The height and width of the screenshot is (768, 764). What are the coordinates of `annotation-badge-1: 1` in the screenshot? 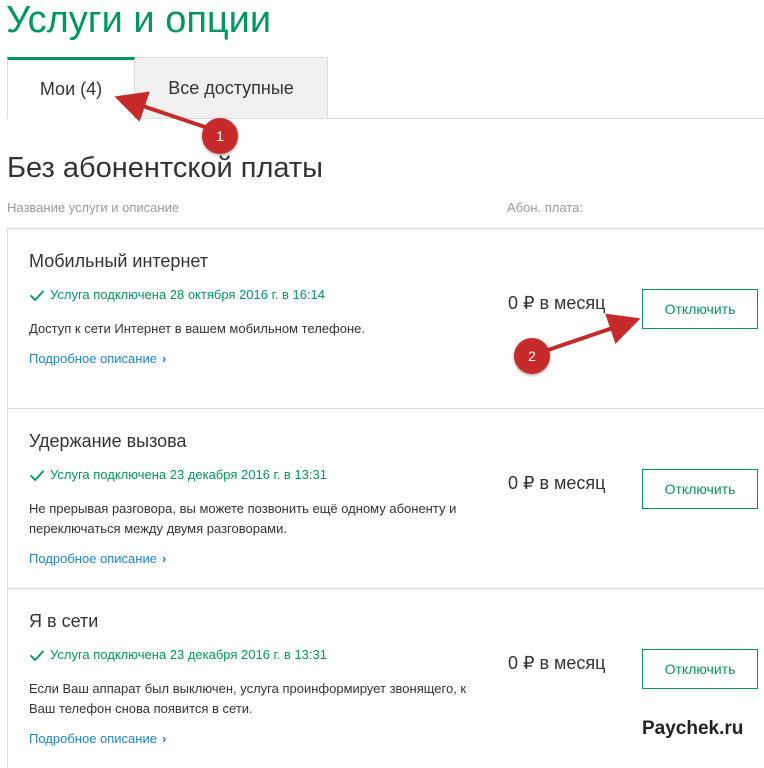 It's located at (220, 136).